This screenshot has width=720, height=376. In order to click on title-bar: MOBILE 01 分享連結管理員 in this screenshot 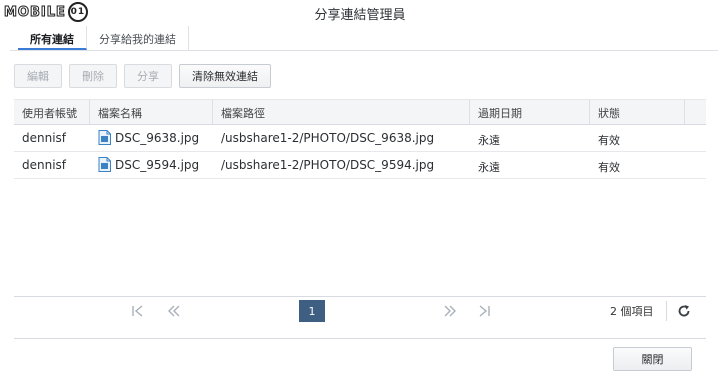, I will do `click(360, 12)`.